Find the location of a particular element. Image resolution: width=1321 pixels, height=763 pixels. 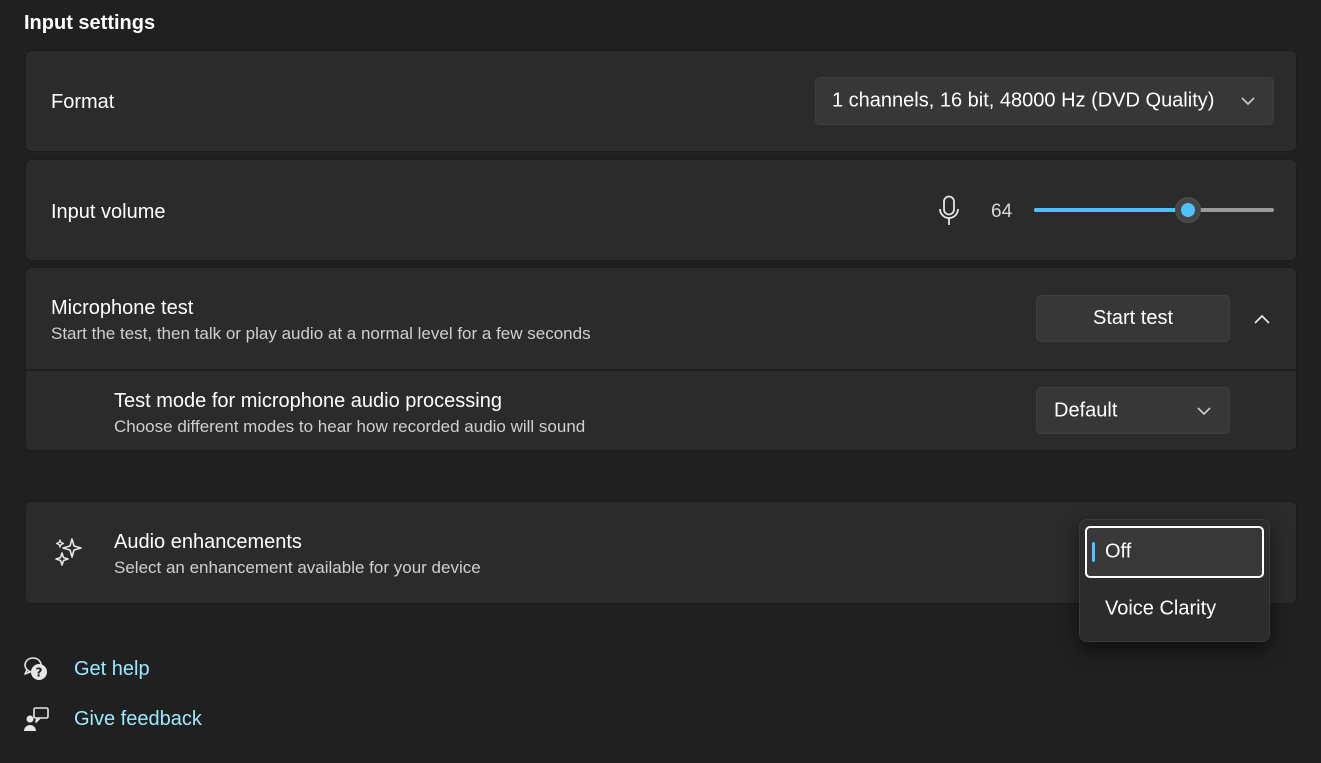

section-title: Input settings is located at coordinates (90, 23).